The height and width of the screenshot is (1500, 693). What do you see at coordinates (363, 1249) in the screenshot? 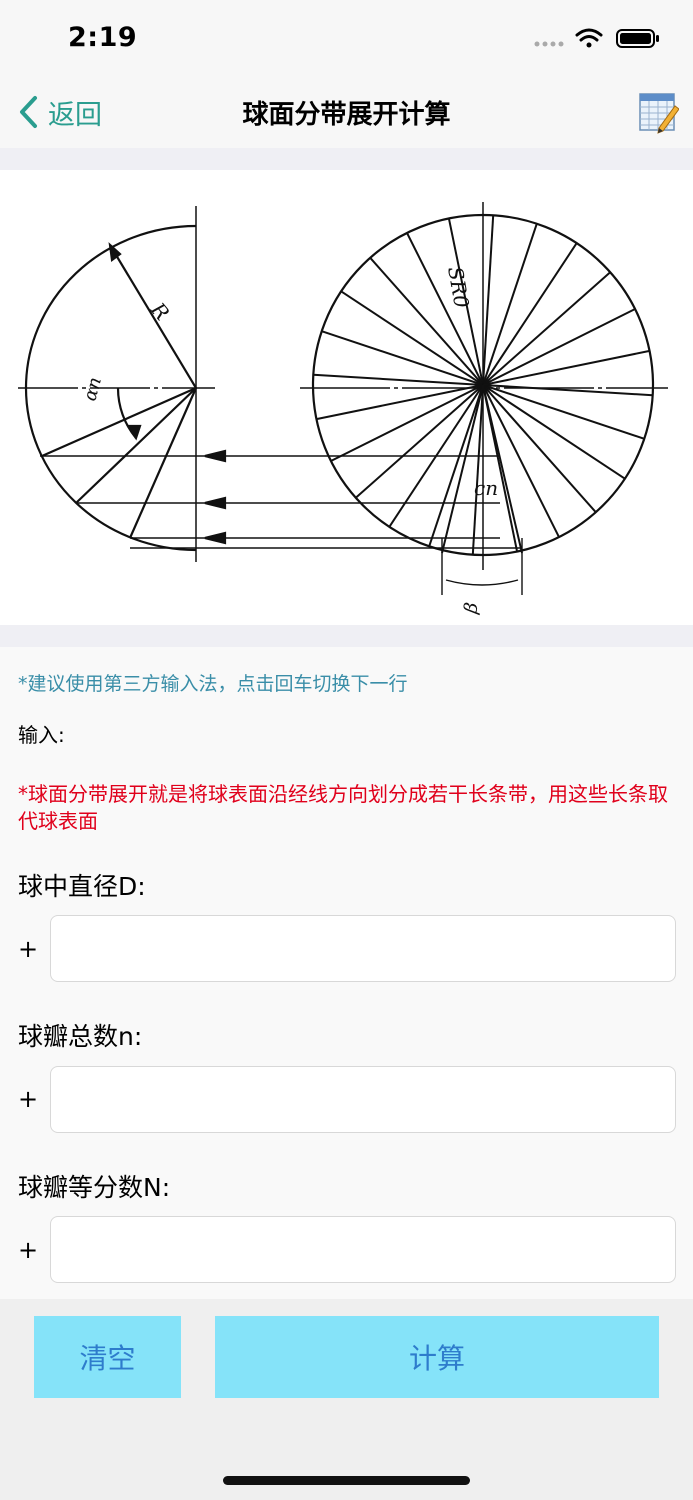
I see `petal-divisions-input` at bounding box center [363, 1249].